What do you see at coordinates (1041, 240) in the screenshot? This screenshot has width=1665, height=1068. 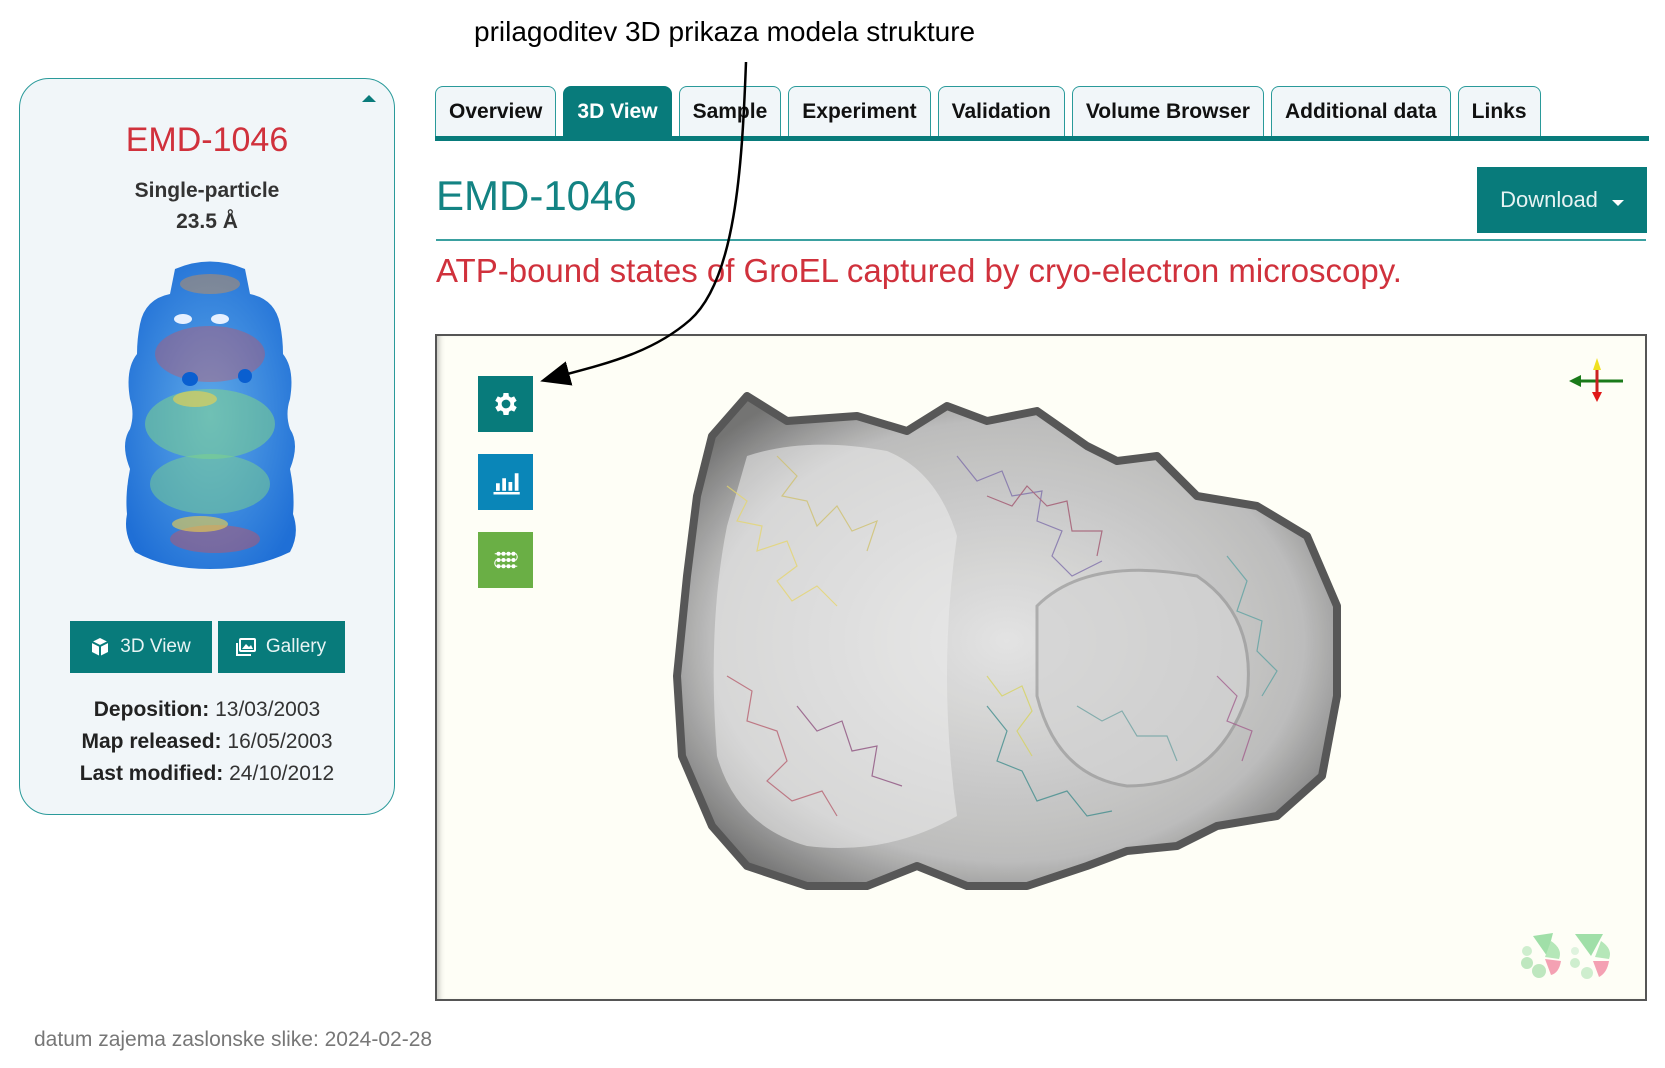 I see `title-divider` at bounding box center [1041, 240].